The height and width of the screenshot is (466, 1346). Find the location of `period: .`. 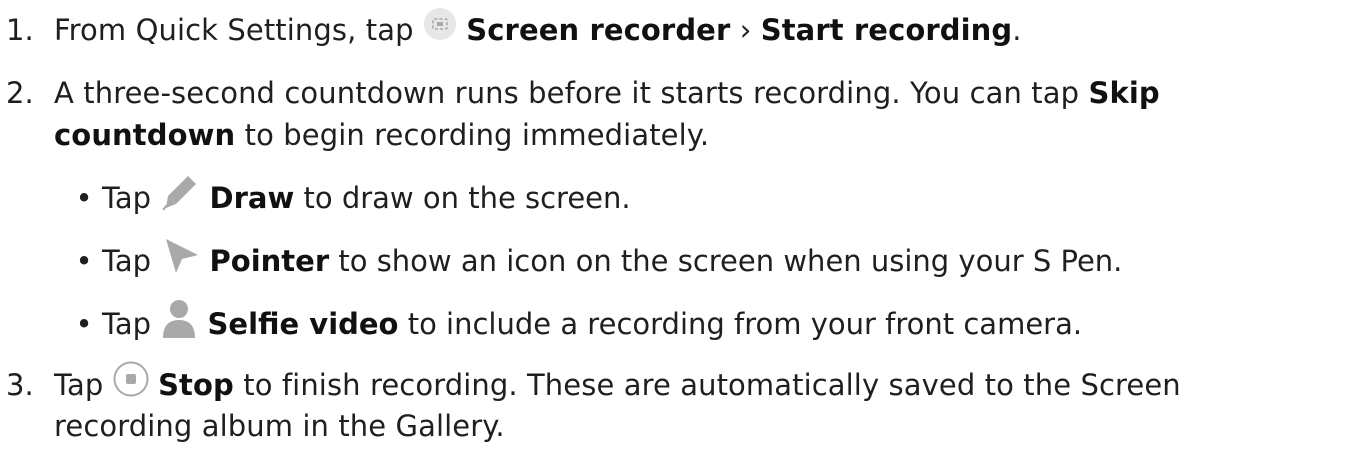

period: . is located at coordinates (1017, 30).